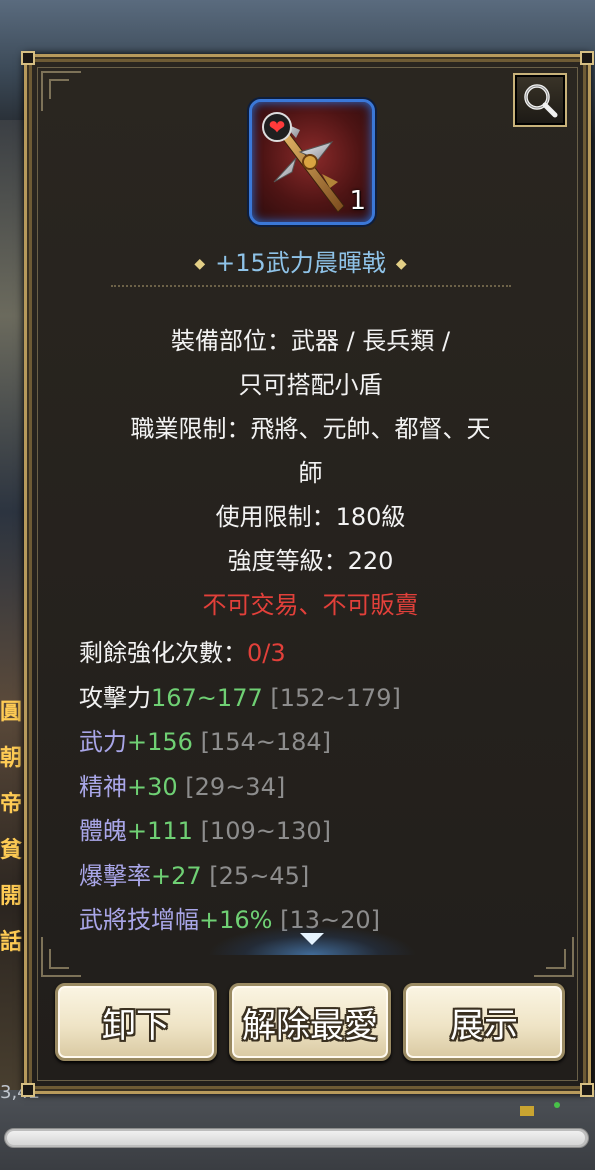 The width and height of the screenshot is (595, 1170). I want to click on unequip-button: 卸下, so click(136, 1022).